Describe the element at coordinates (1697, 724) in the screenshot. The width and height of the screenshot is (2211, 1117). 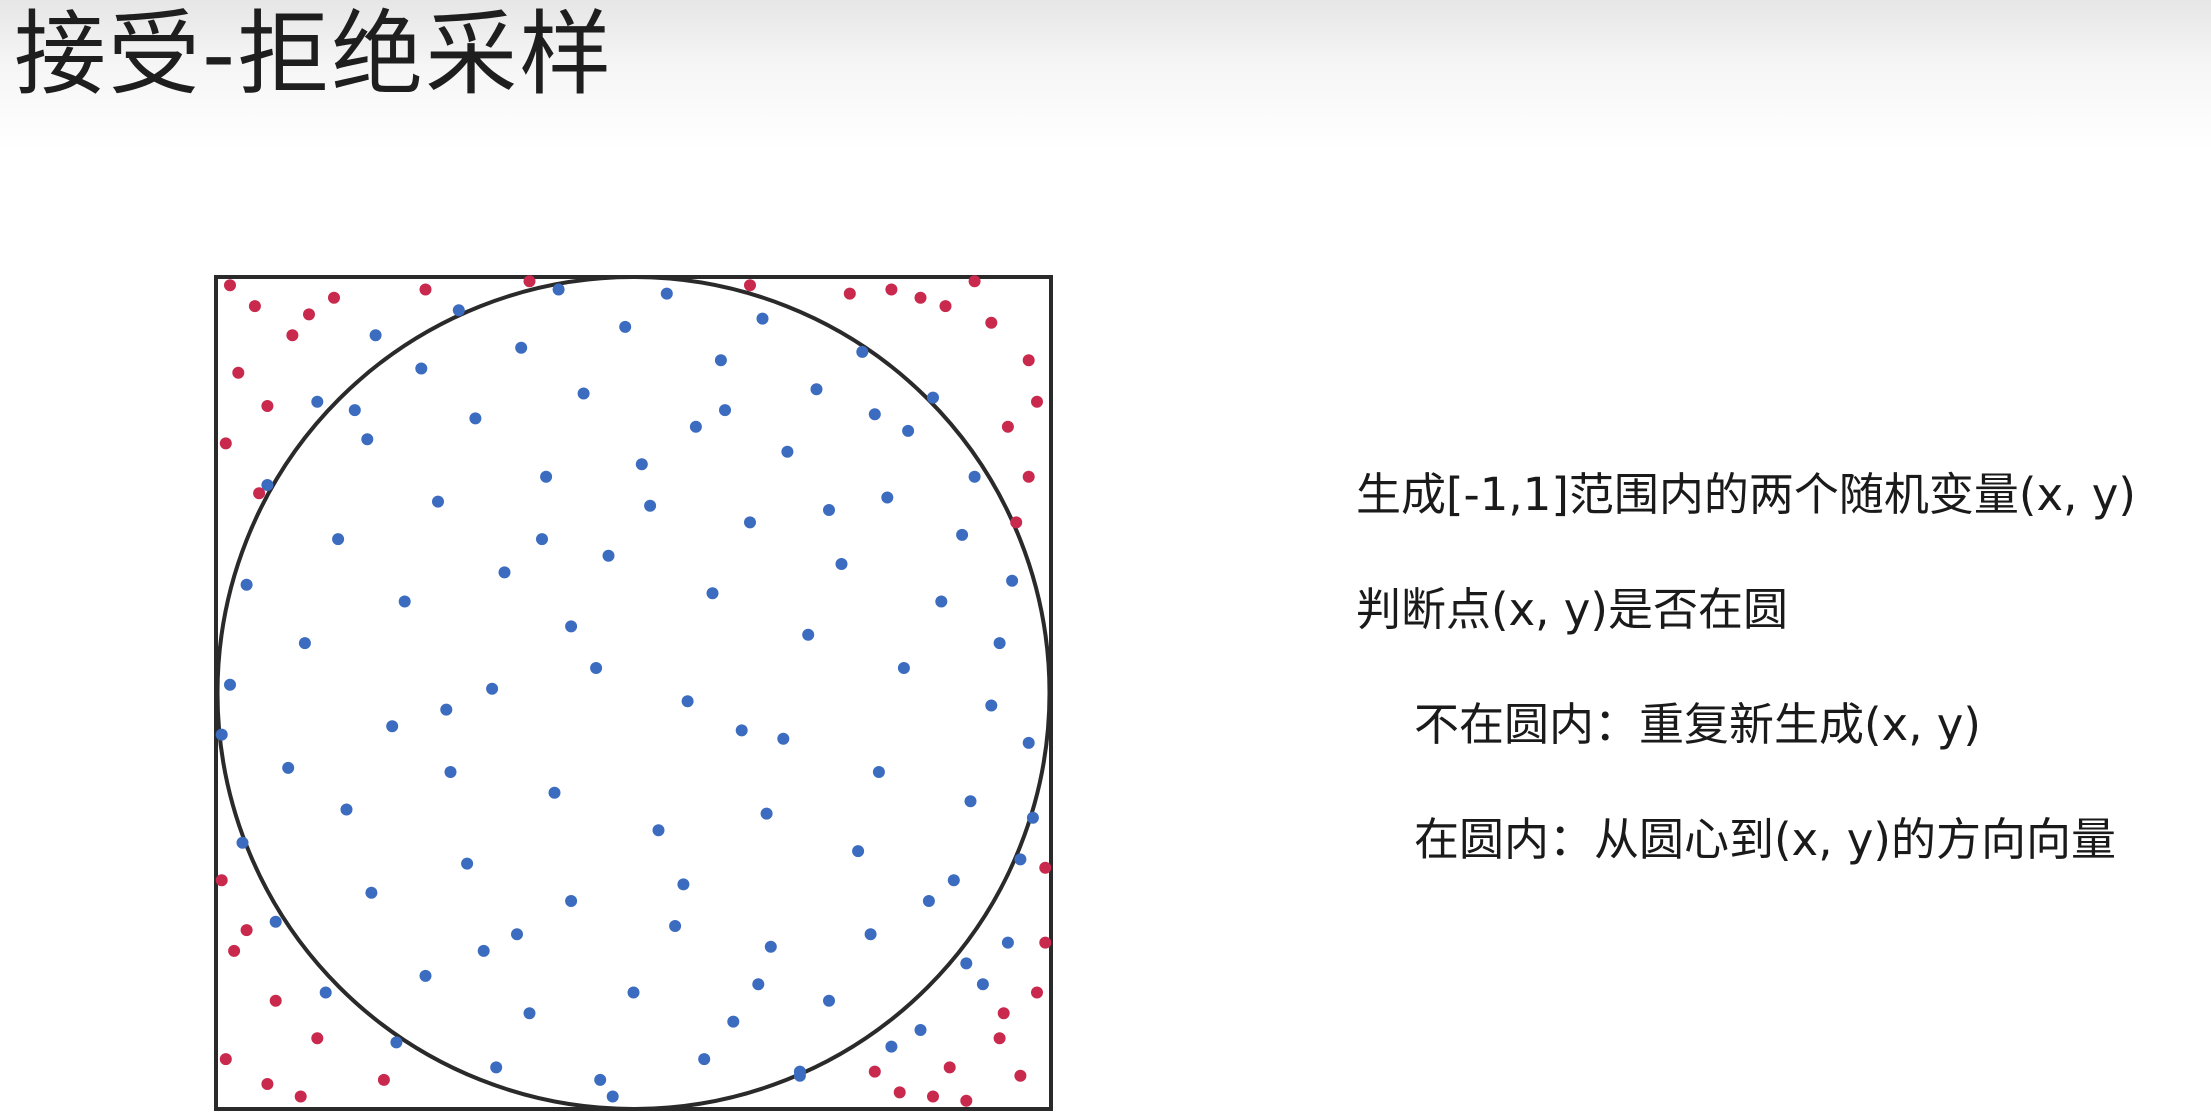
I see `step-outside-resample: 不在圆内：重复新生成(x, y)` at that location.